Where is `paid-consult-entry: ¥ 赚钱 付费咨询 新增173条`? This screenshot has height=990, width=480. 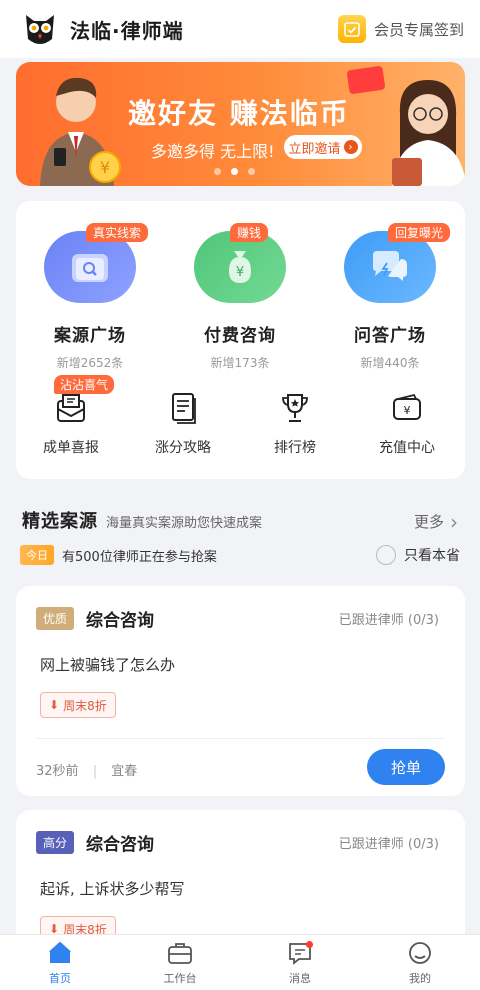 paid-consult-entry: ¥ 赚钱 付费咨询 新增173条 is located at coordinates (240, 293).